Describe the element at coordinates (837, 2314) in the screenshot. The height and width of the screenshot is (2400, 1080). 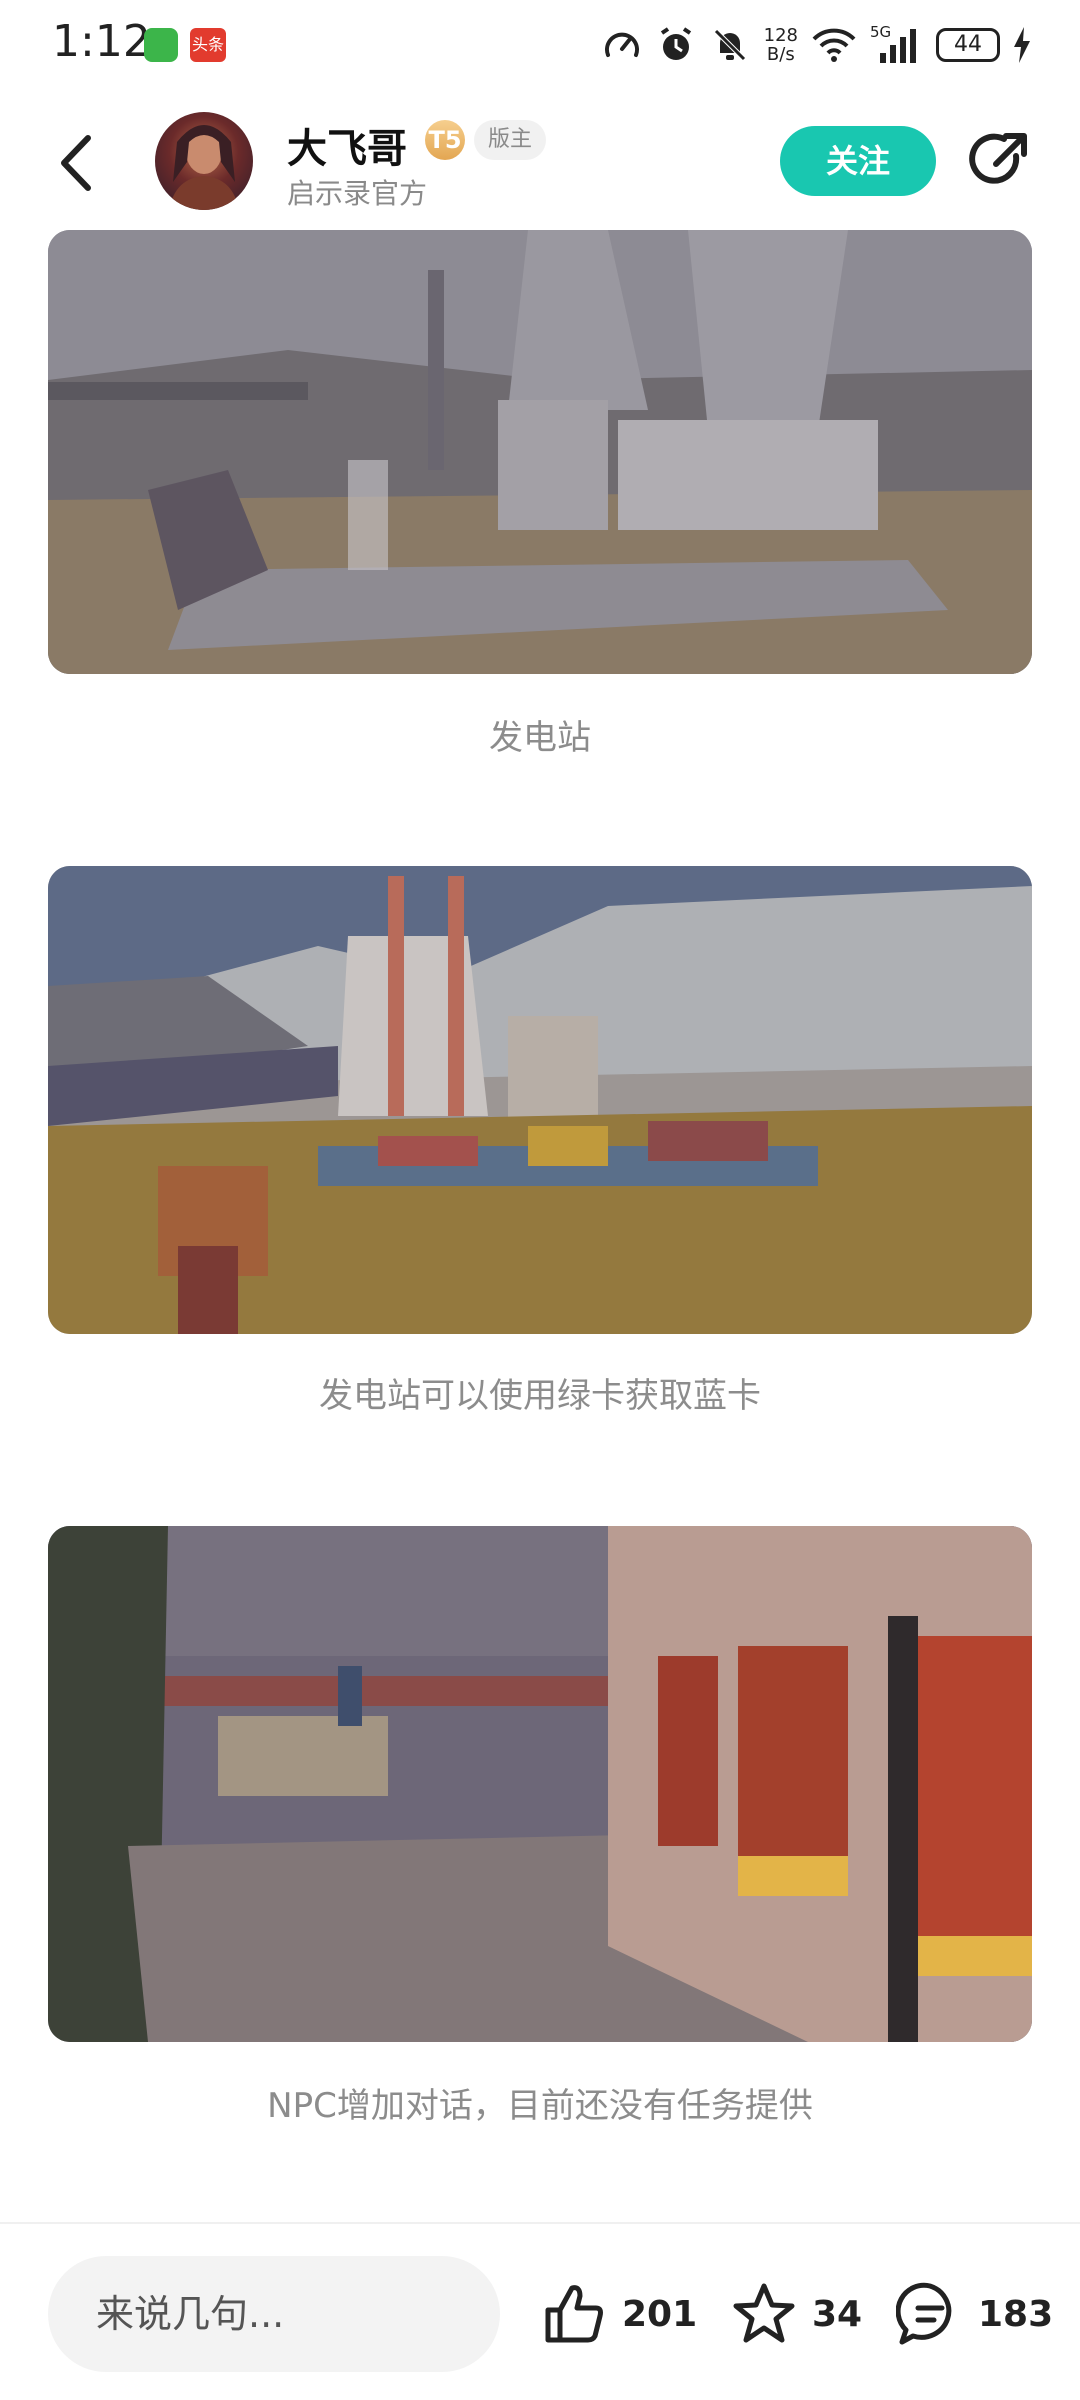
I see `favorite-count: 34` at that location.